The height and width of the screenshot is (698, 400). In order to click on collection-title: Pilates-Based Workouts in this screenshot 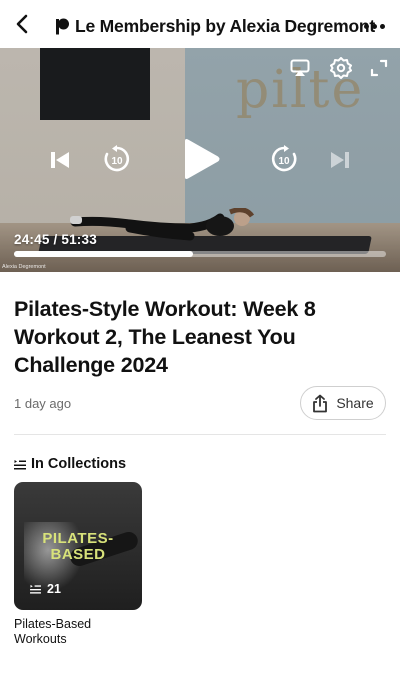, I will do `click(79, 632)`.